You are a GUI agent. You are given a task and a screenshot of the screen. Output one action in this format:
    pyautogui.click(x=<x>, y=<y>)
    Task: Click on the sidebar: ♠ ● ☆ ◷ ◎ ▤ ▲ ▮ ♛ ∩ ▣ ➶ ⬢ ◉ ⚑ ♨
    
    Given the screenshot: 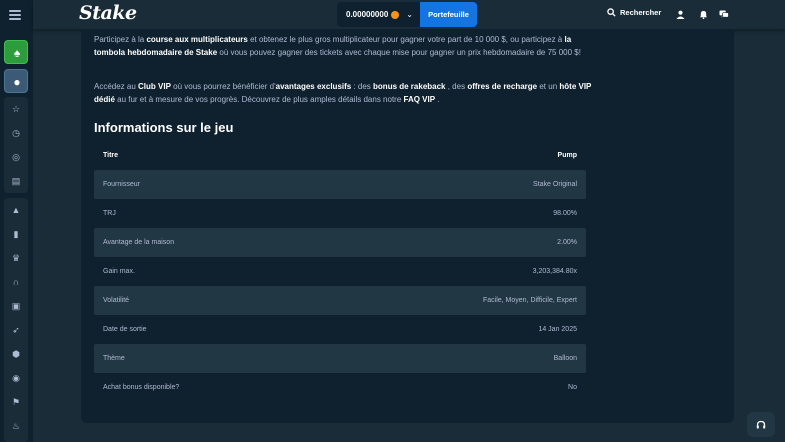 What is the action you would take?
    pyautogui.click(x=16, y=221)
    